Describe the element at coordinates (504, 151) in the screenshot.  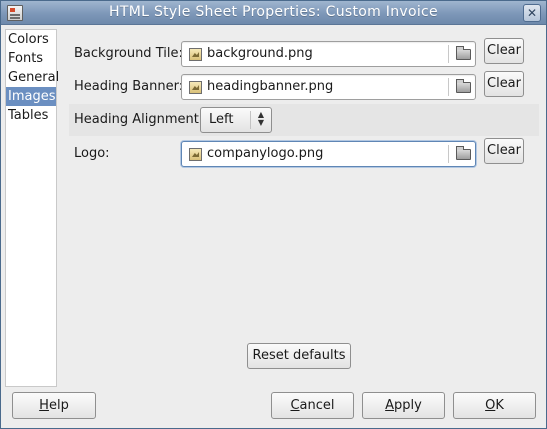
I see `logo-clear-button: Clear` at that location.